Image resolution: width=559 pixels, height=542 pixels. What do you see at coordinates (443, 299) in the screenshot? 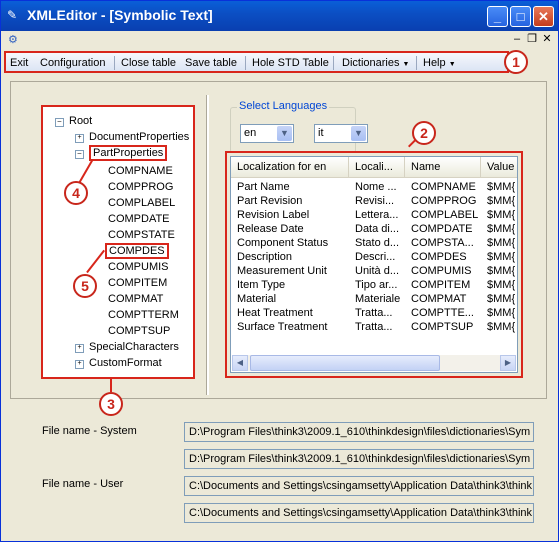
I see `table-cell: COMPMAT` at bounding box center [443, 299].